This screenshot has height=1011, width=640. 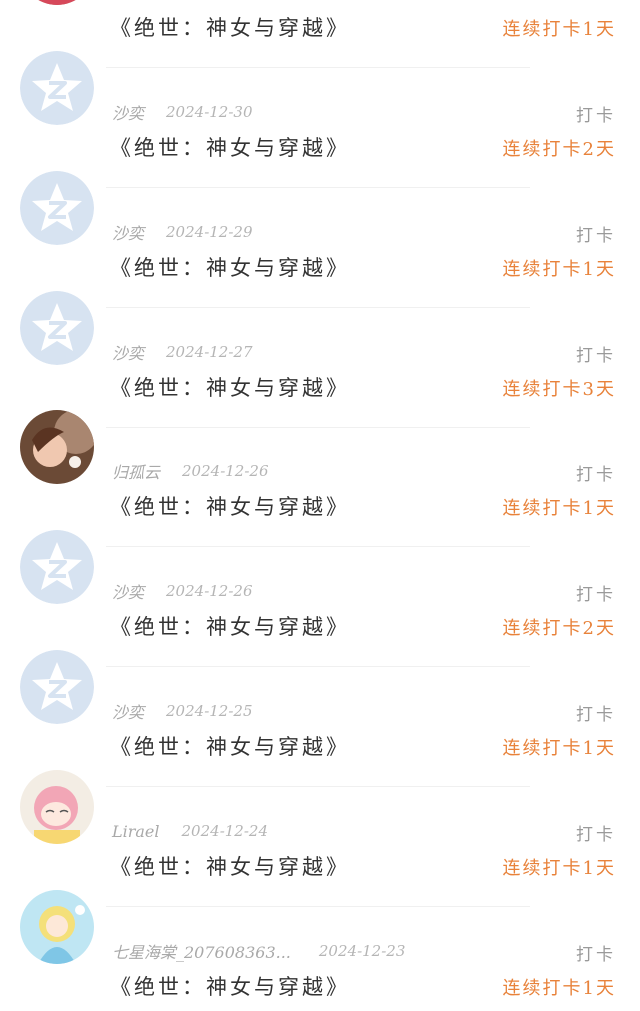 I want to click on checkin-date: 2024-12-23, so click(x=362, y=951).